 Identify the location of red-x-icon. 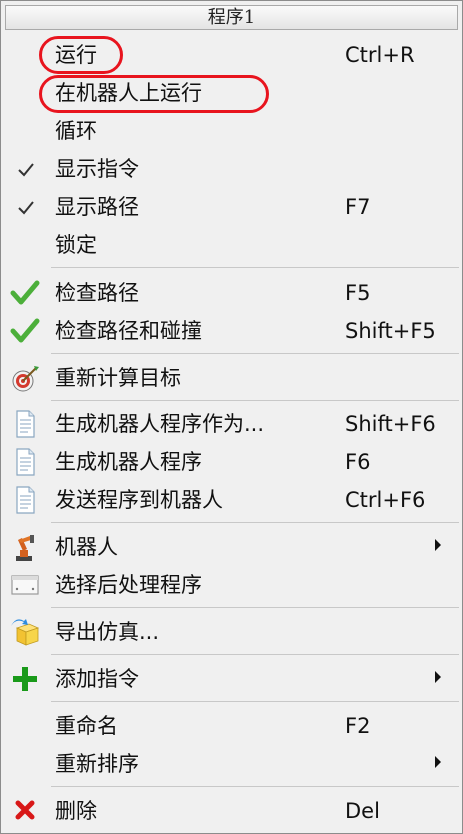
(25, 810).